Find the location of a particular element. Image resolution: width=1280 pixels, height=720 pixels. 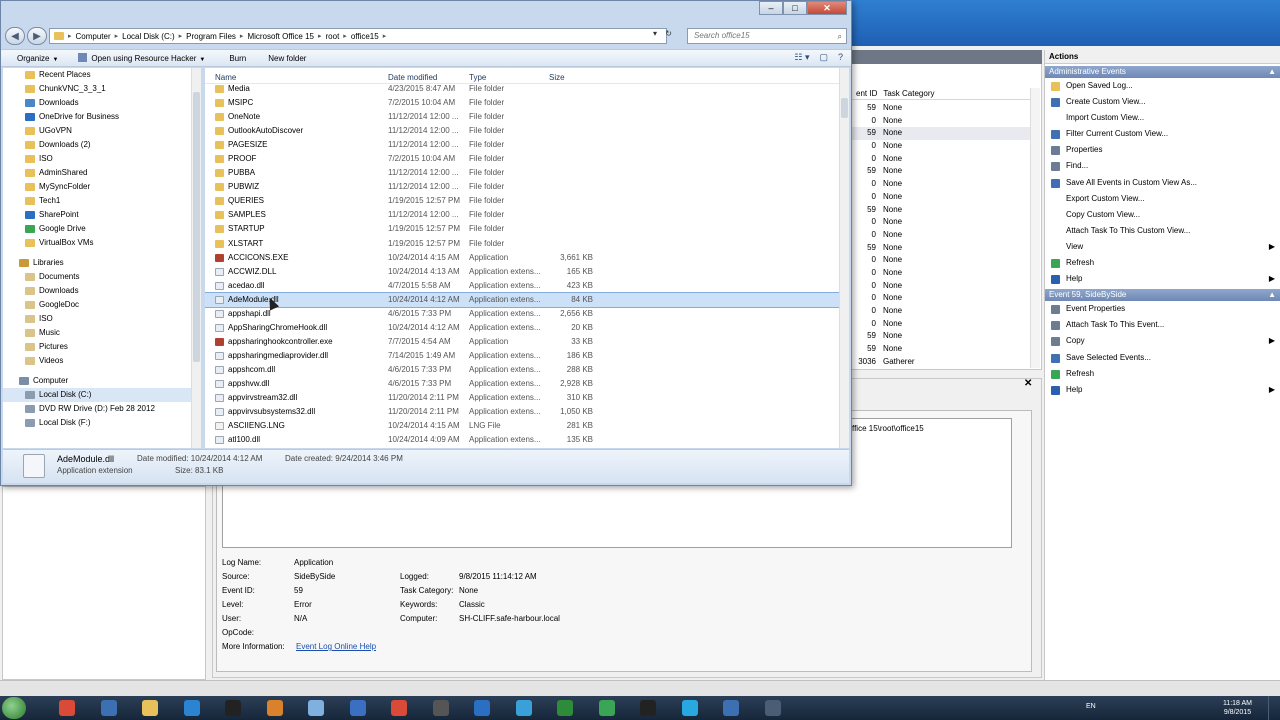

taskbar-excel-button is located at coordinates (565, 708).